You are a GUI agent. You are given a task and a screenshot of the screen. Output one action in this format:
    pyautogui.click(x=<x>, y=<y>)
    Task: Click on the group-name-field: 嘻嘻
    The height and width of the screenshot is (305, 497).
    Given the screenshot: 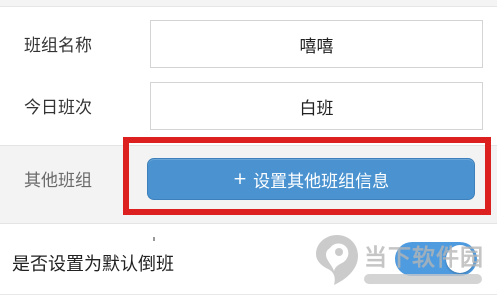 What is the action you would take?
    pyautogui.click(x=316, y=44)
    